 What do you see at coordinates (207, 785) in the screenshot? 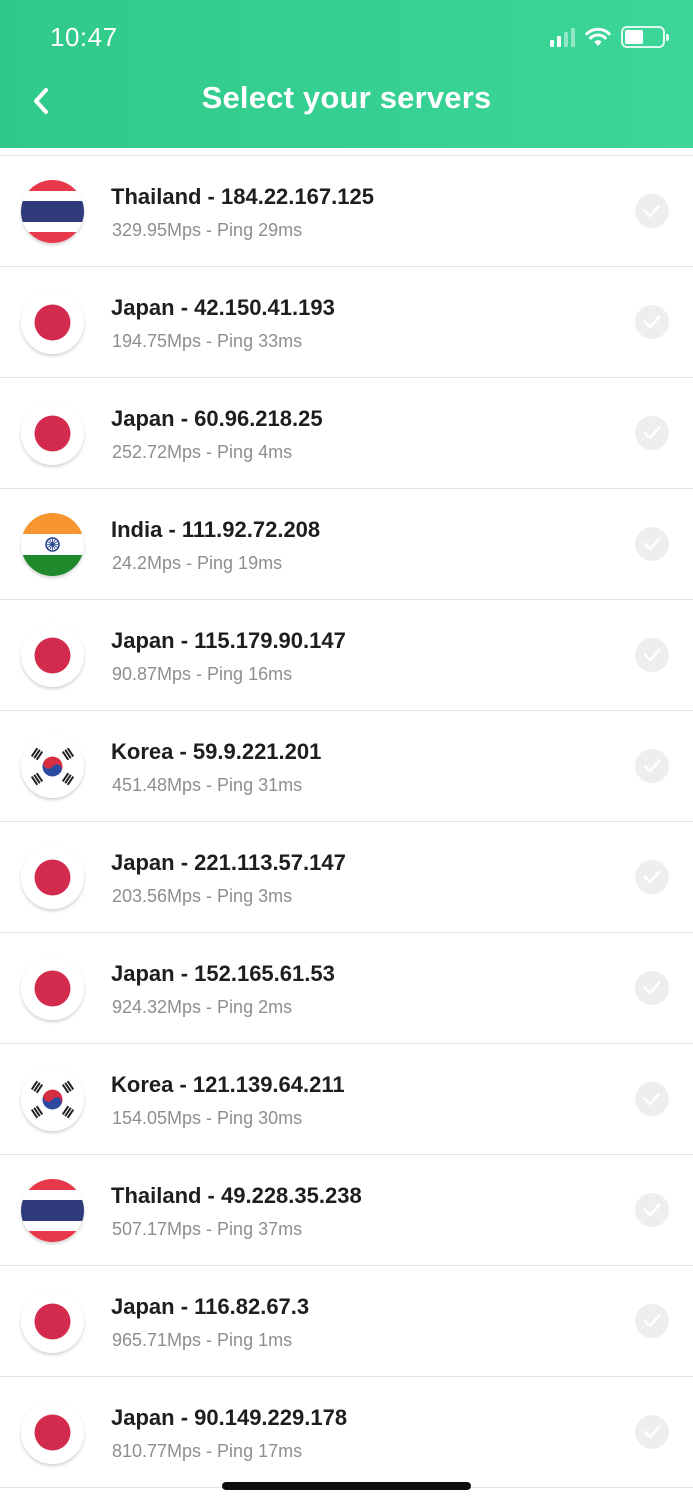
I see `server-stats: 451.48Mps - Ping 31ms` at bounding box center [207, 785].